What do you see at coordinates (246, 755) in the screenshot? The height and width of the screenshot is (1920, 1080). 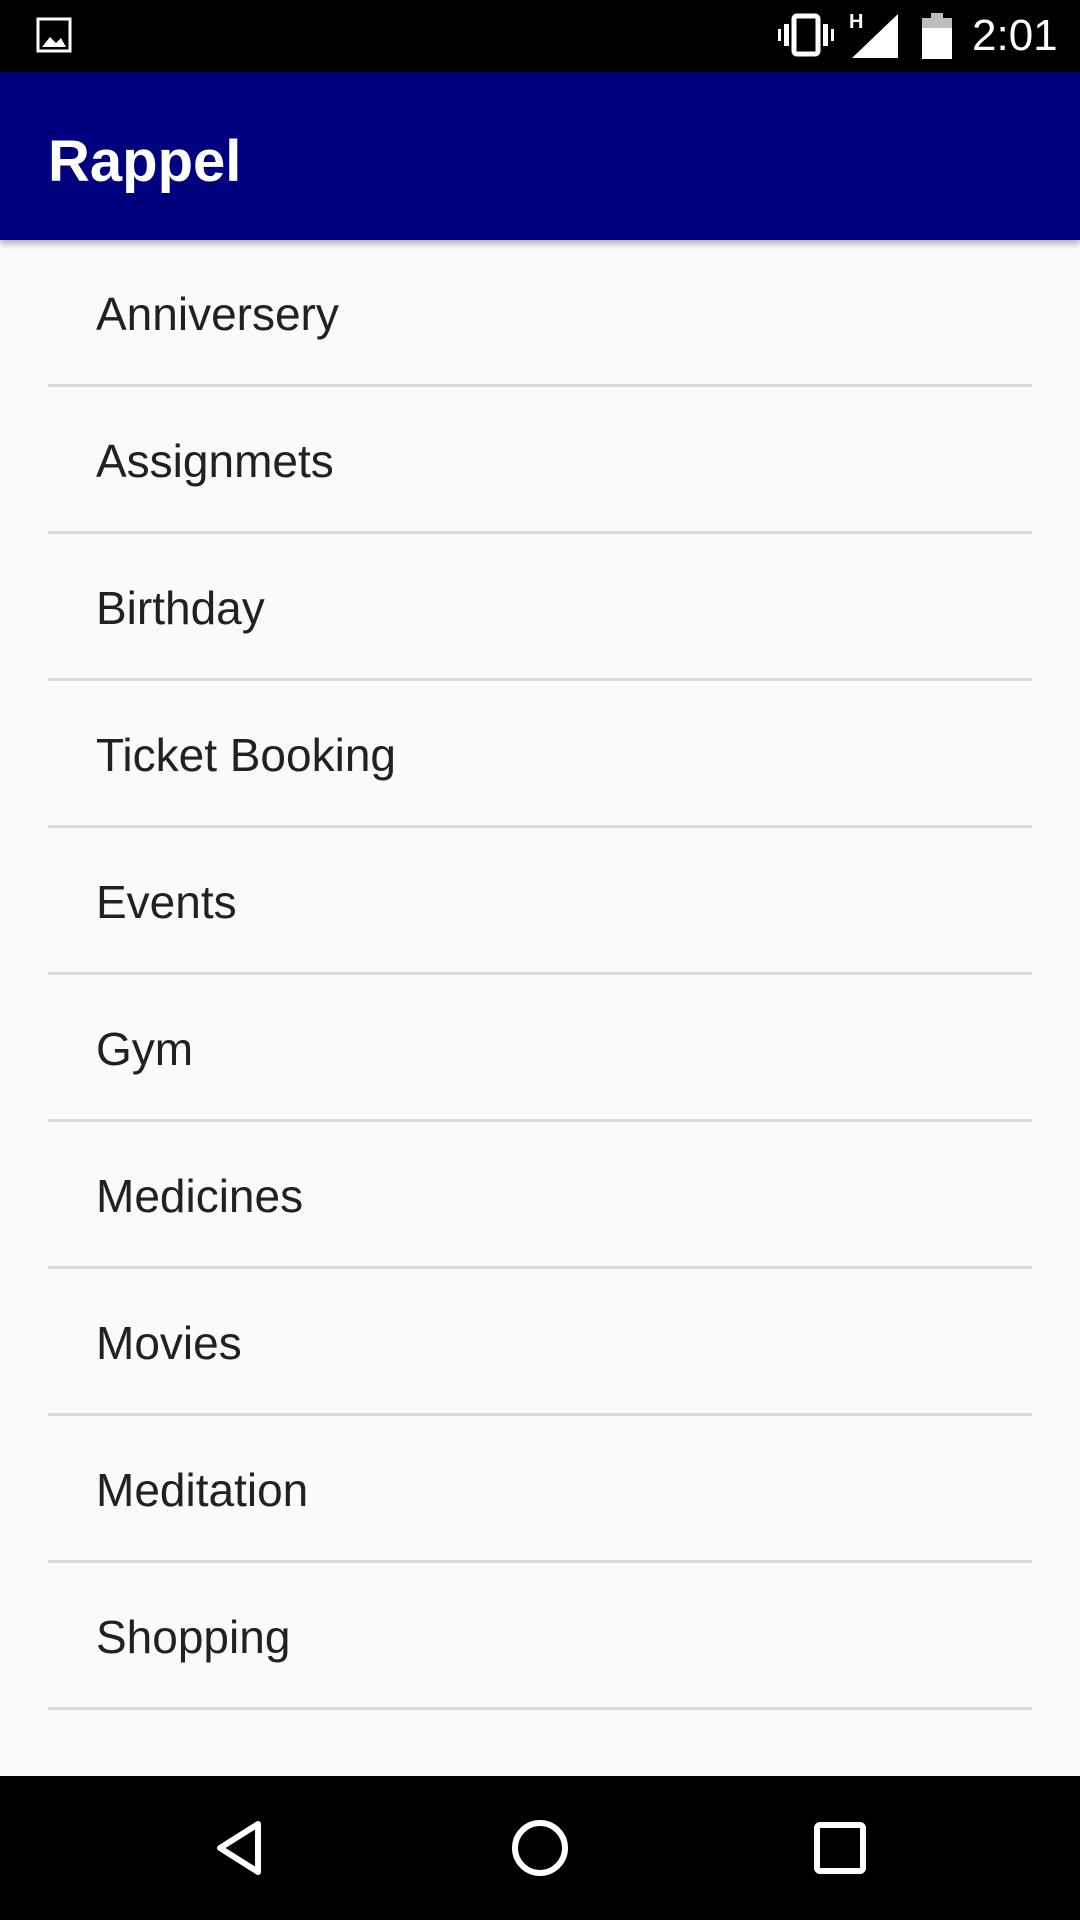 I see `list-item-label: Ticket Booking` at bounding box center [246, 755].